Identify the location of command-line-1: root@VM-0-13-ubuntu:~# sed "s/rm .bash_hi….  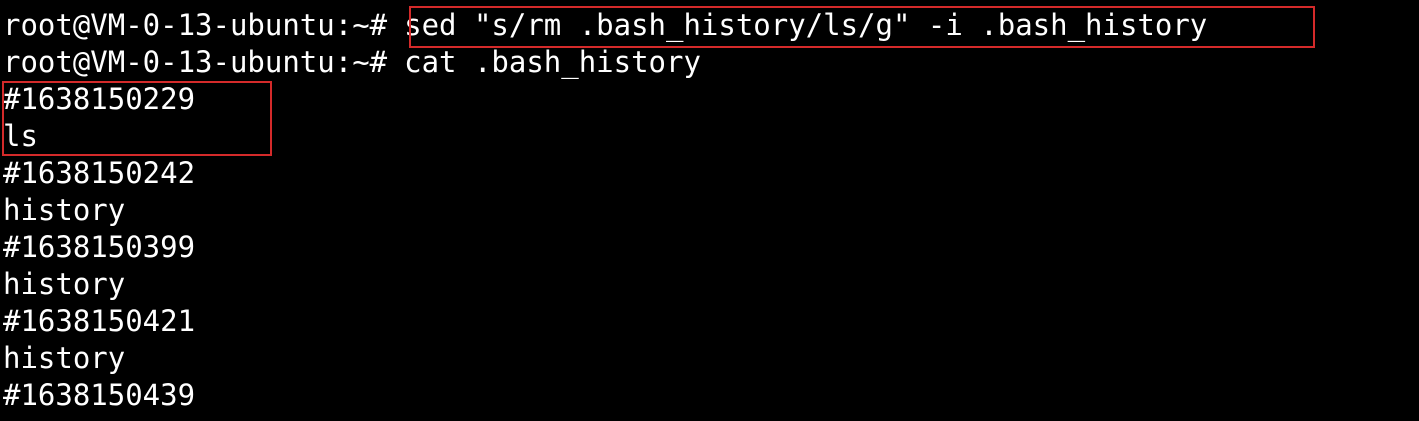
(711, 25).